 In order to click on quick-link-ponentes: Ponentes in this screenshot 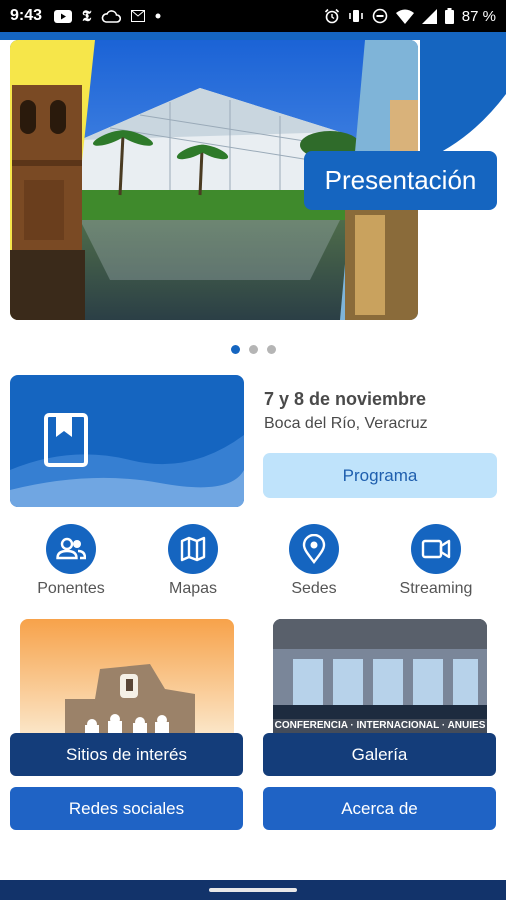, I will do `click(71, 561)`.